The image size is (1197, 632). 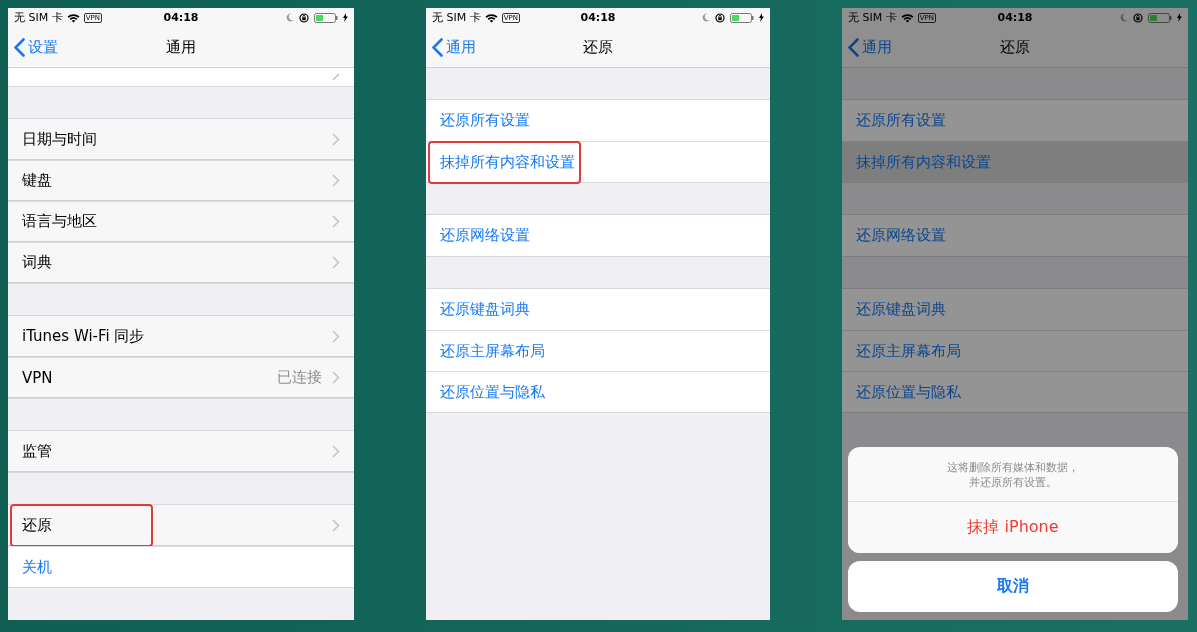 I want to click on list-row: 监管, so click(x=181, y=451).